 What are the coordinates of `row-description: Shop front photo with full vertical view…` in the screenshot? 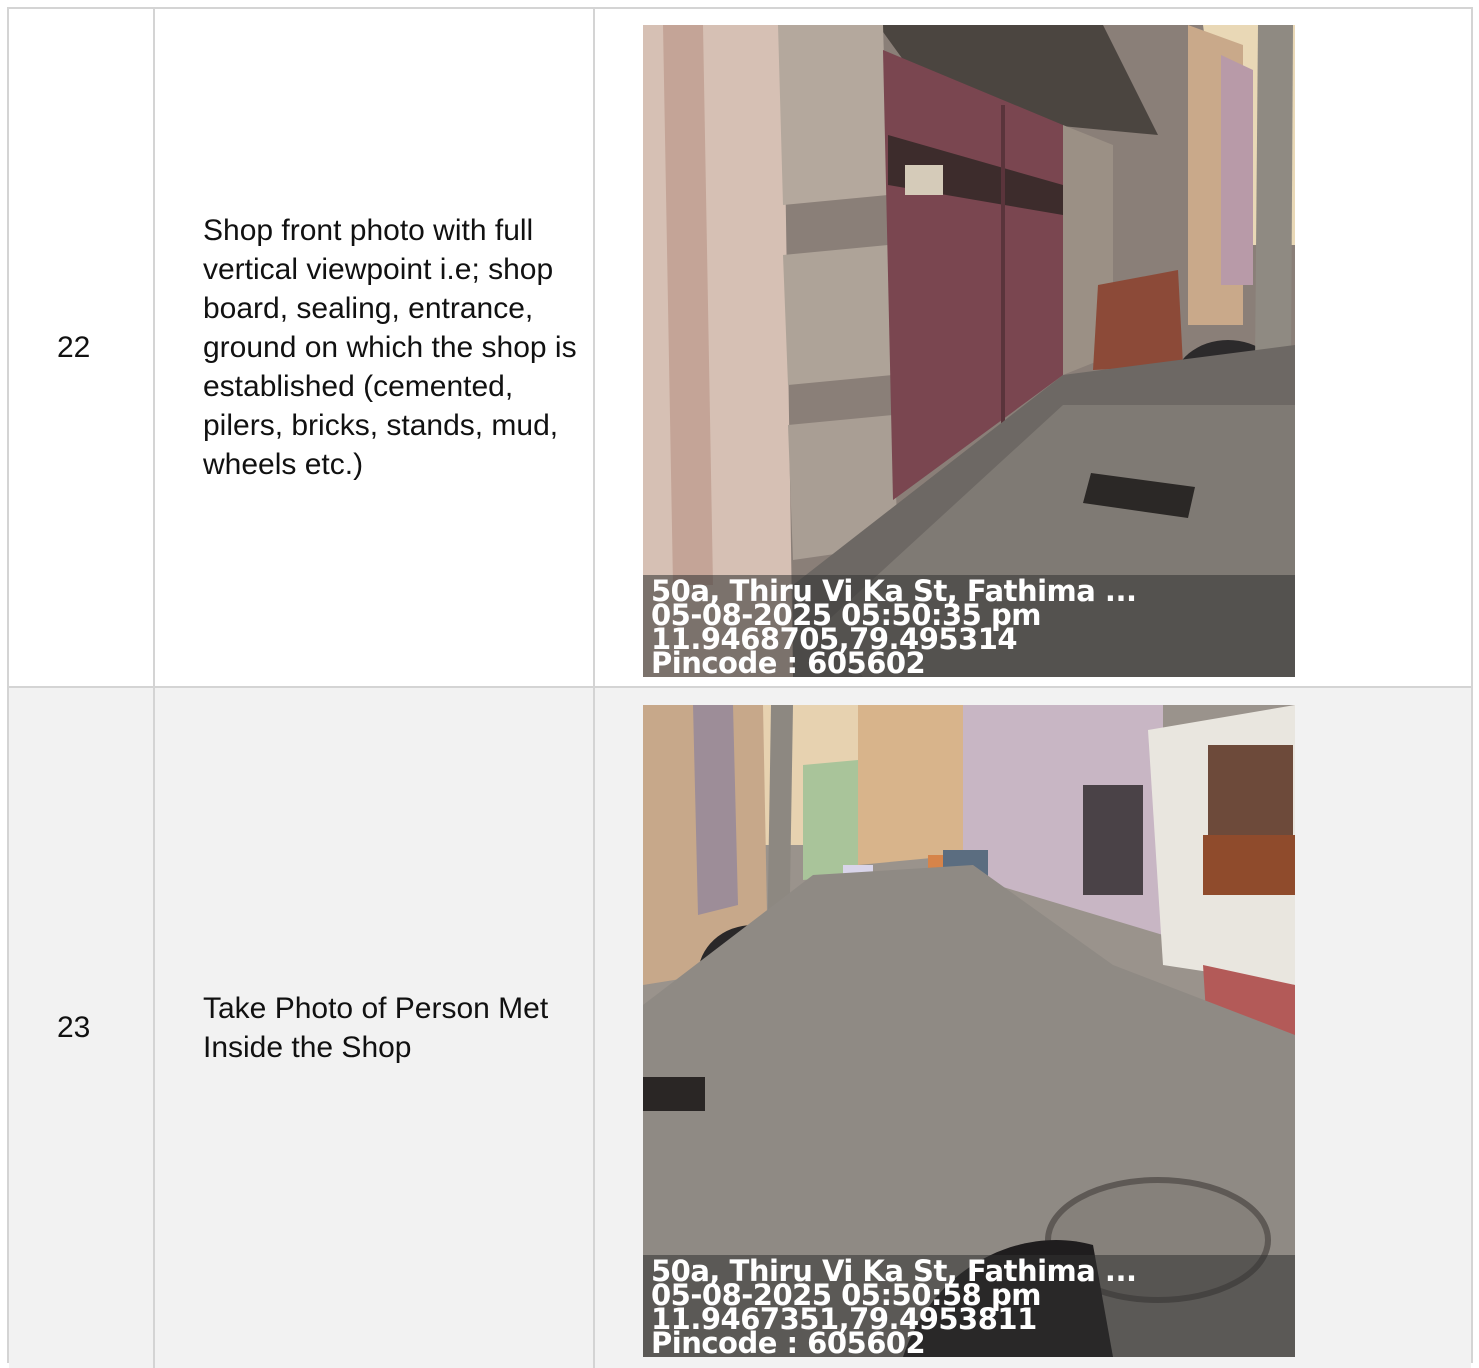 It's located at (375, 347).